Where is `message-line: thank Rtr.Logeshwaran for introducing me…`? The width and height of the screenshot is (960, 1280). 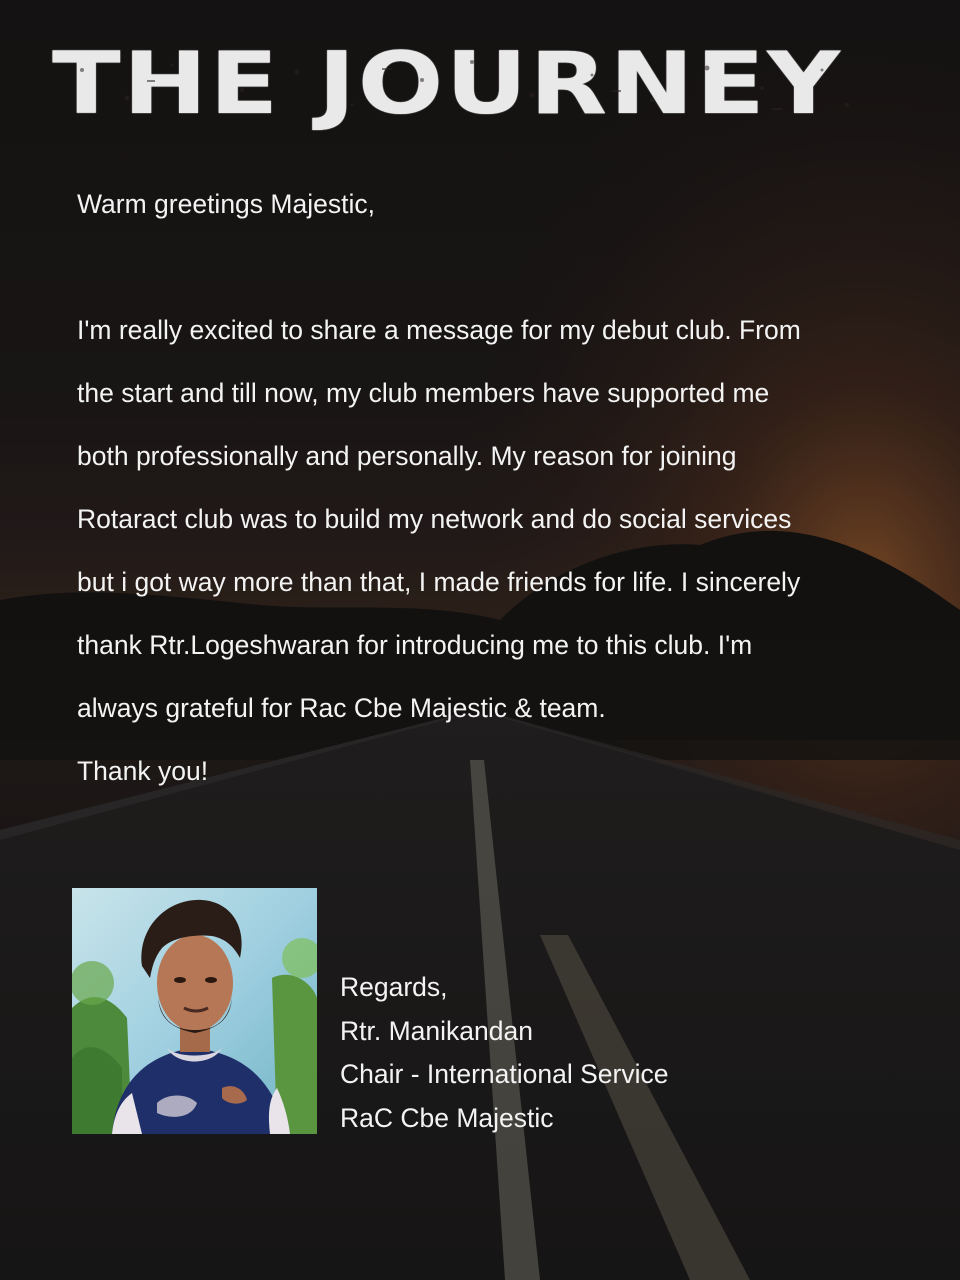 message-line: thank Rtr.Logeshwaran for introducing me… is located at coordinates (415, 645).